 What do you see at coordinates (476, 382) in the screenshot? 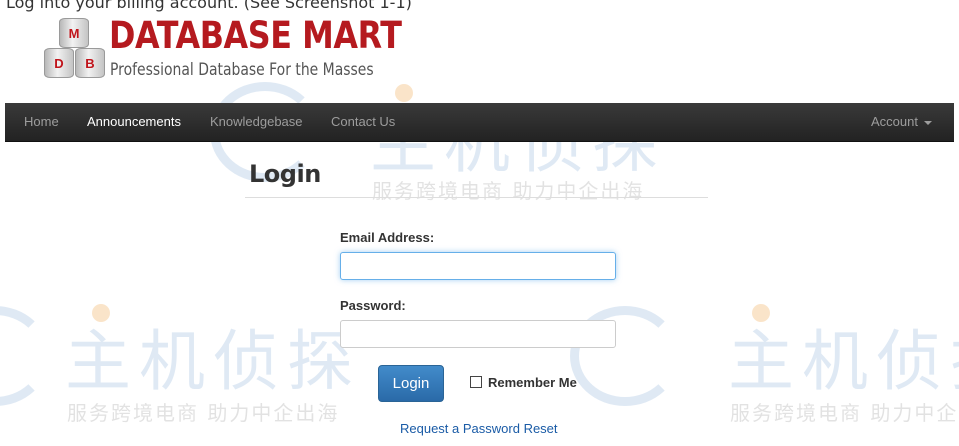
I see `remember-me-checkbox` at bounding box center [476, 382].